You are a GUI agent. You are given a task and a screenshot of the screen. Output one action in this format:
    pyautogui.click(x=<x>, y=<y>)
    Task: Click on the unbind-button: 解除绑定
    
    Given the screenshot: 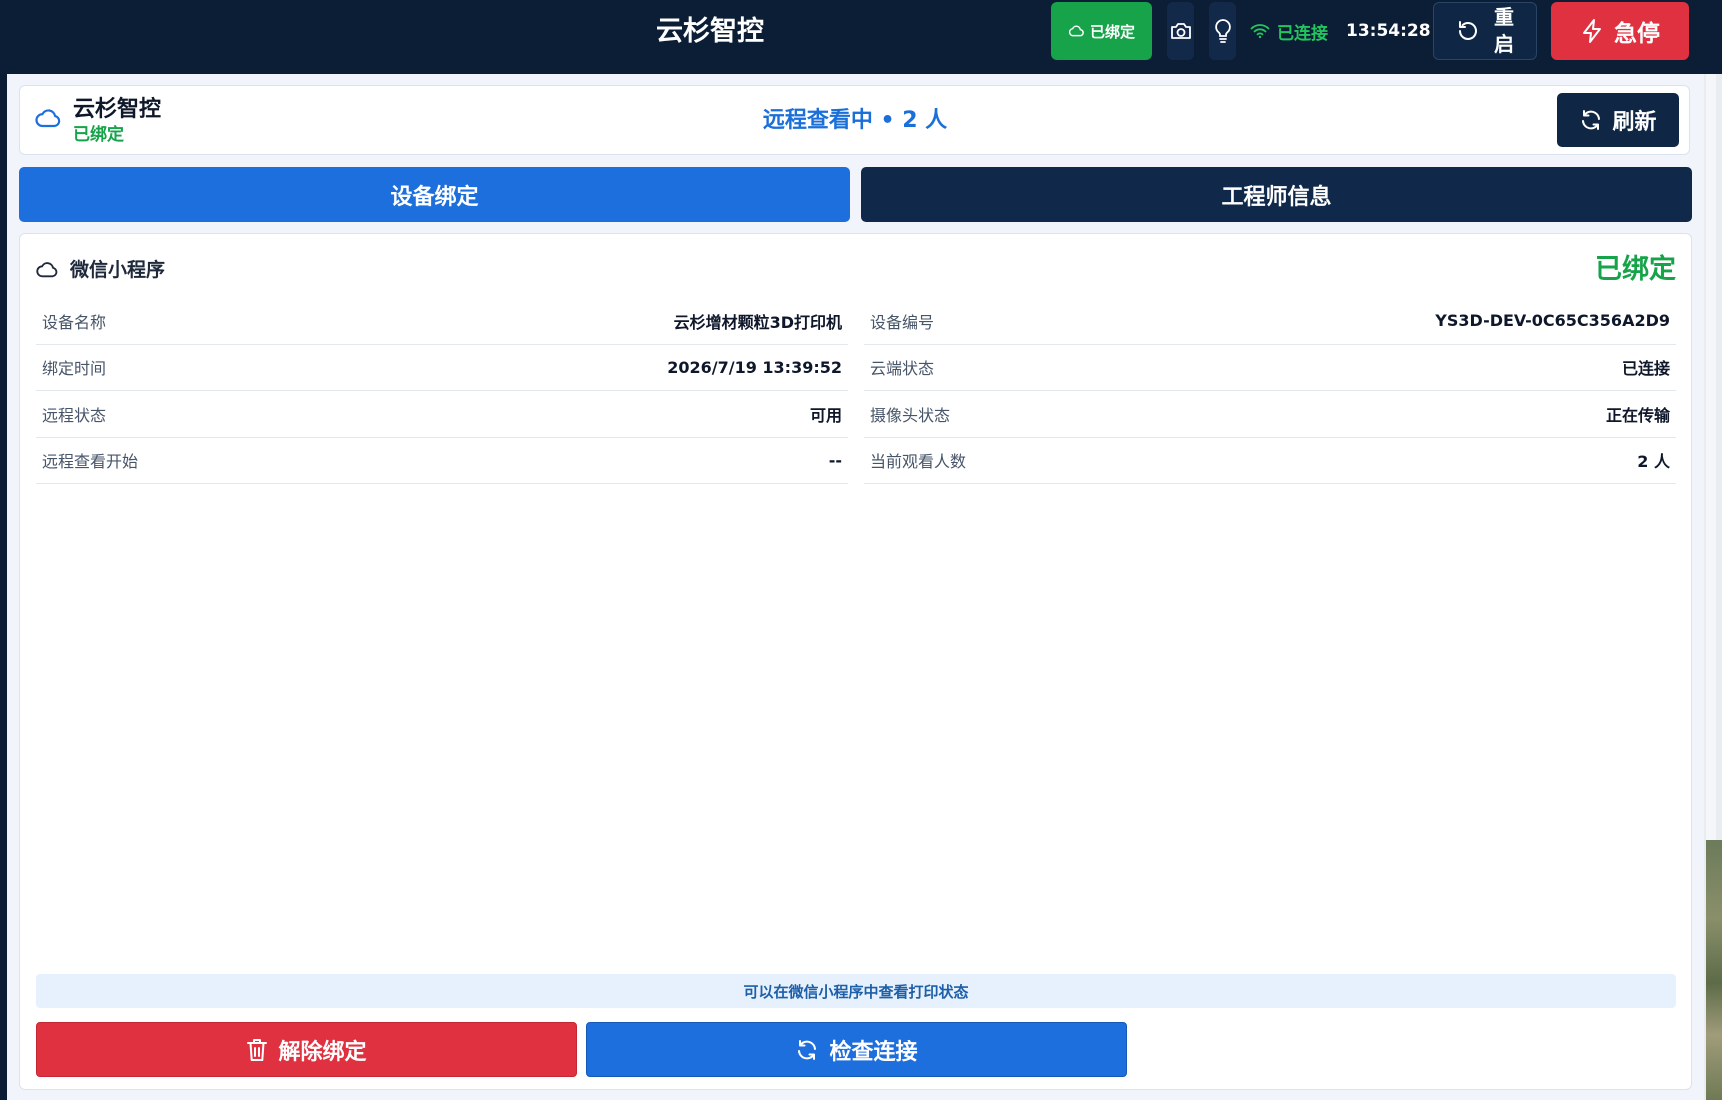 What is the action you would take?
    pyautogui.click(x=306, y=1049)
    